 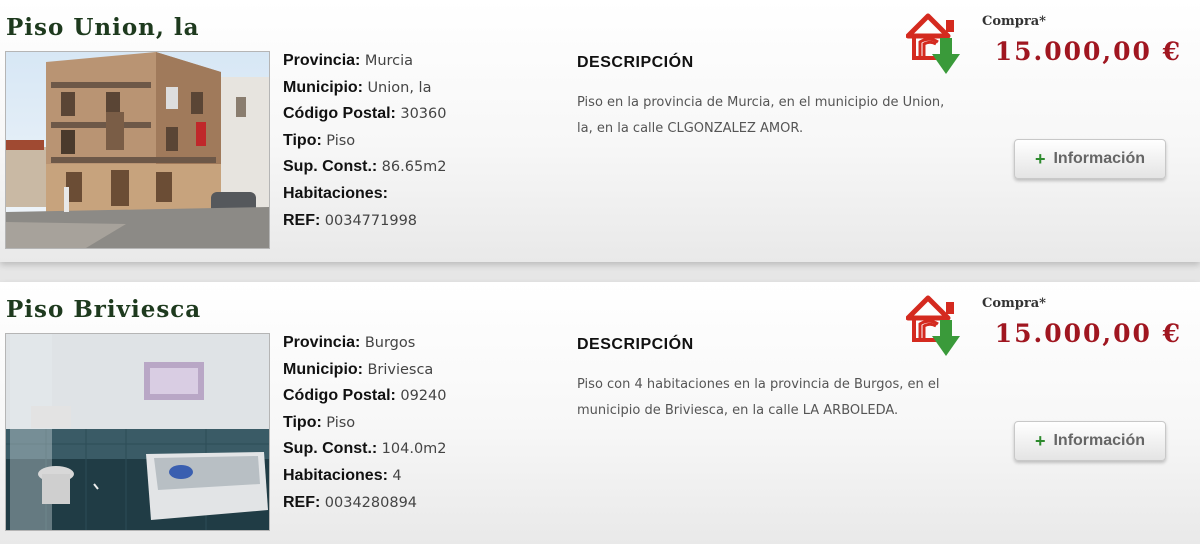 What do you see at coordinates (349, 342) in the screenshot?
I see `spec-provincia: Provincia: Burgos` at bounding box center [349, 342].